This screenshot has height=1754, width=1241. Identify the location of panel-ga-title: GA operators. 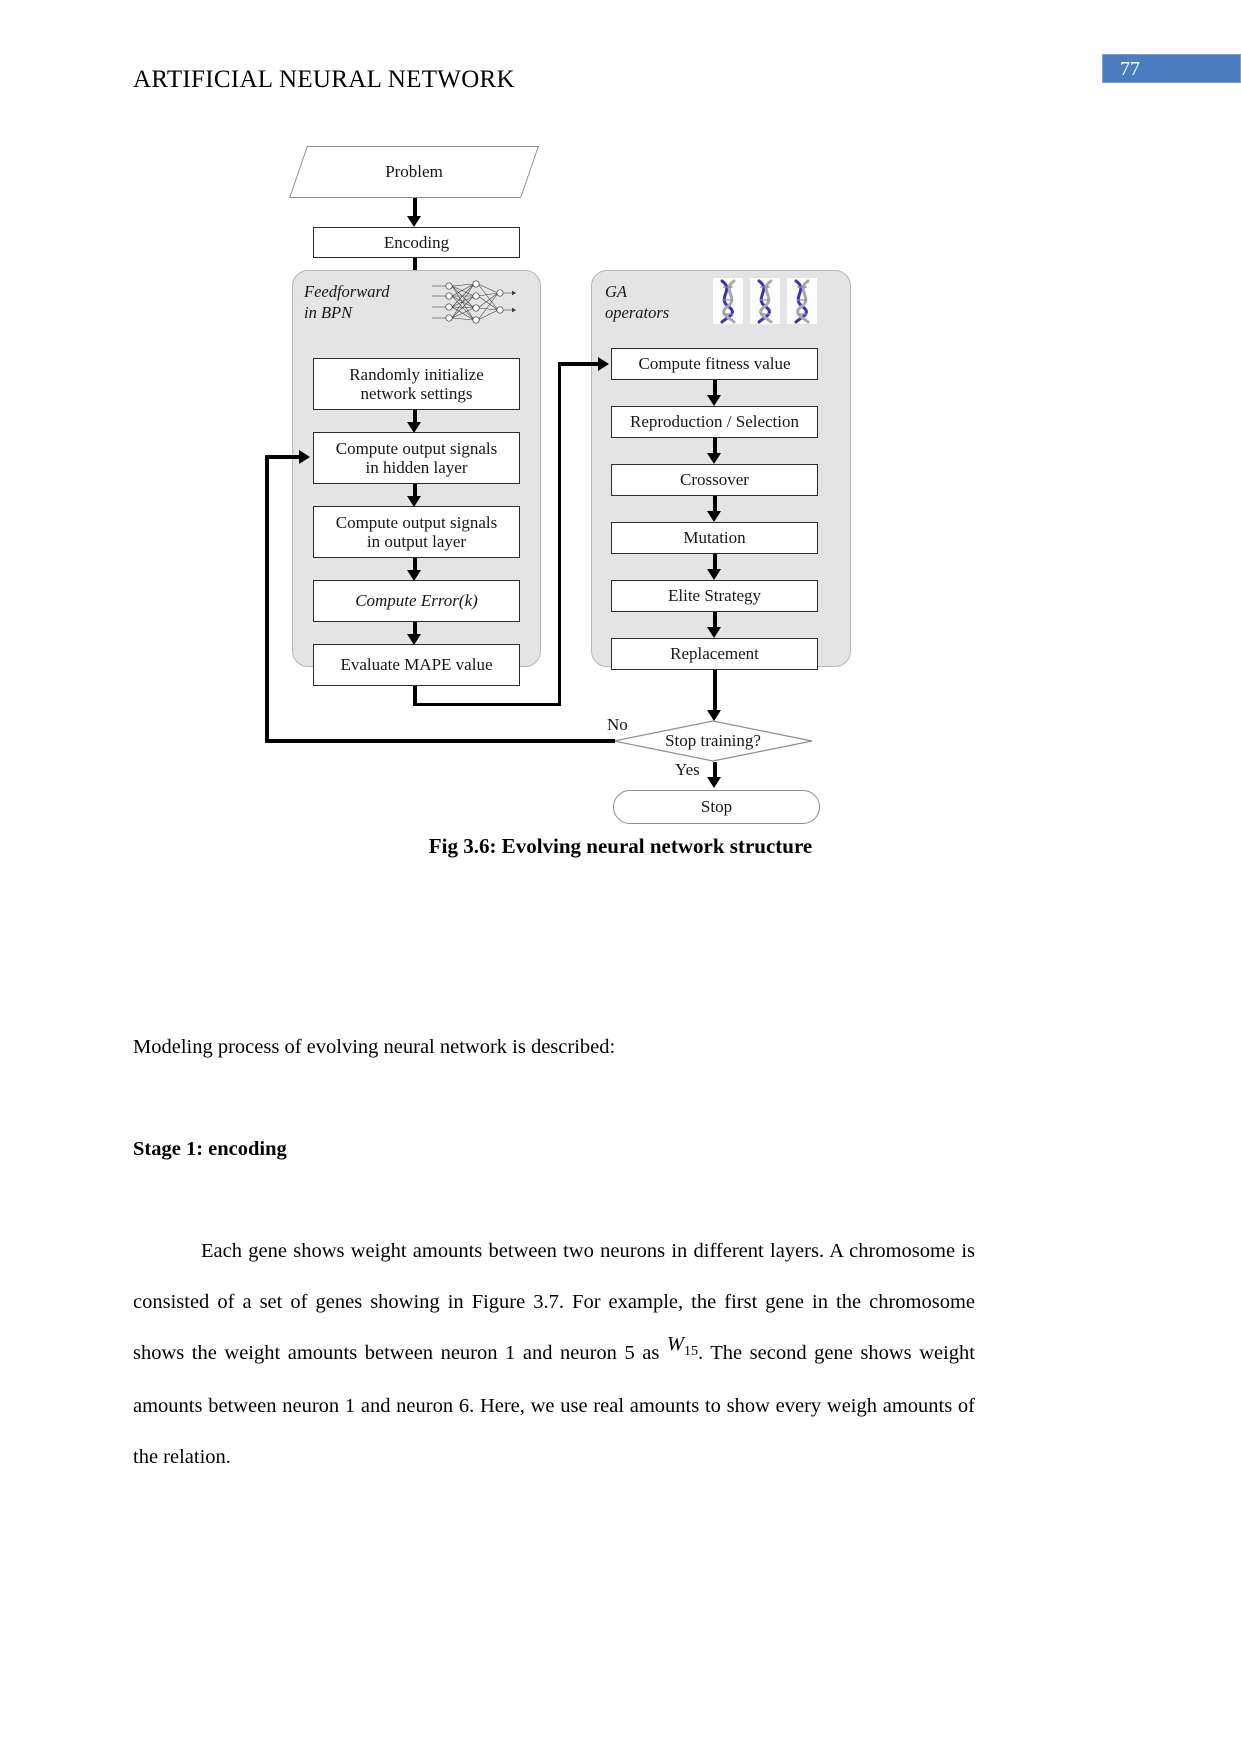
(637, 302).